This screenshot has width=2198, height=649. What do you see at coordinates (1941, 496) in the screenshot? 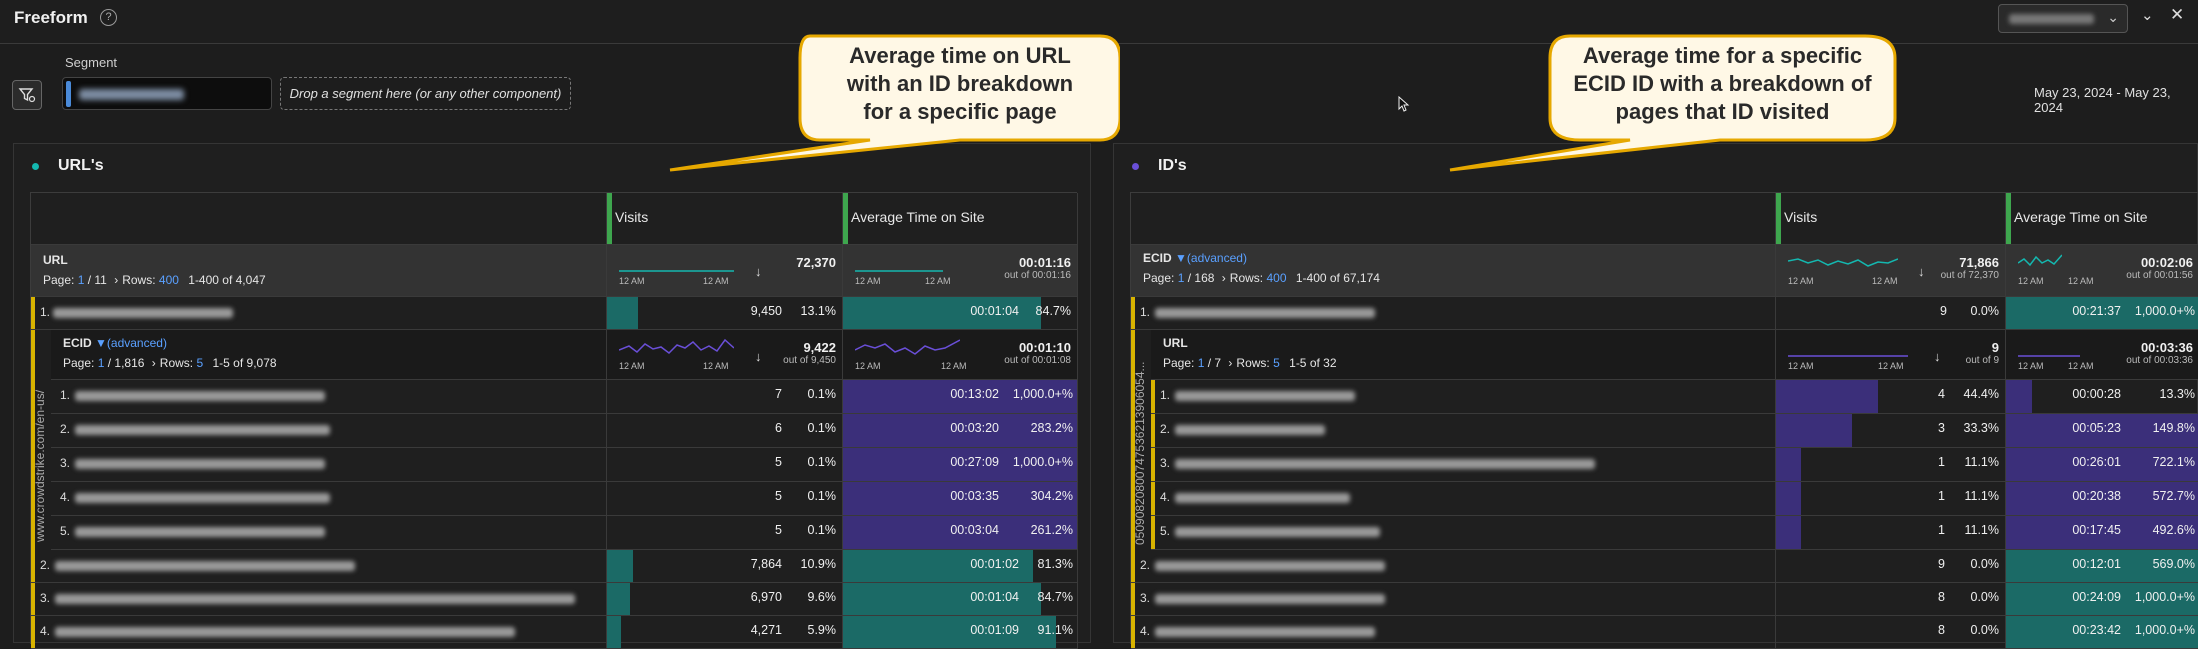
I see `visits-value: 1` at bounding box center [1941, 496].